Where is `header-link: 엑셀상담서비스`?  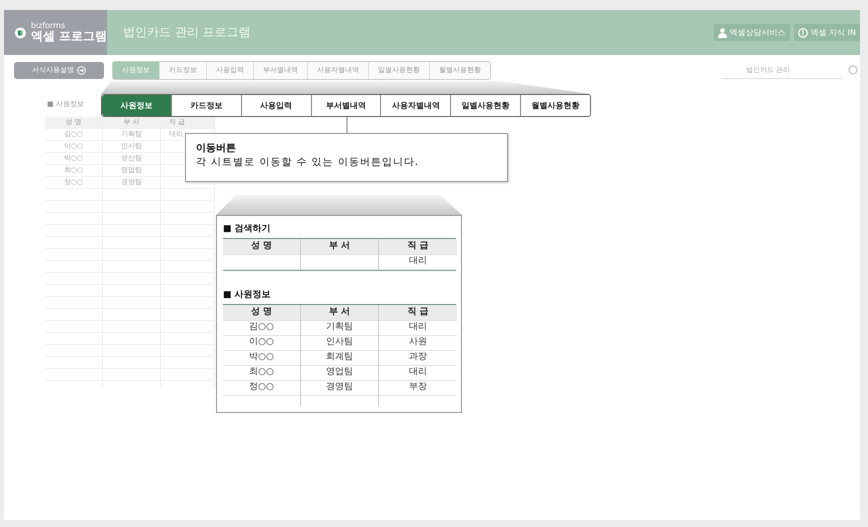
header-link: 엑셀상담서비스 is located at coordinates (752, 32).